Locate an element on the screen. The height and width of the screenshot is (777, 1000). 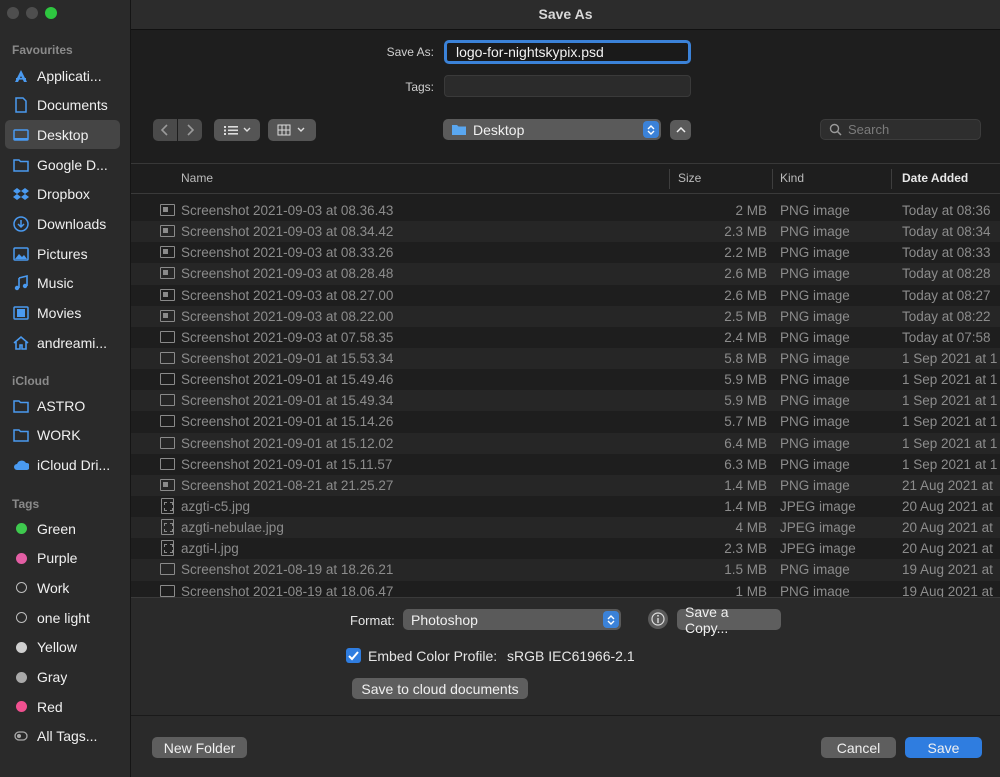
format-select: Photoshop is located at coordinates (512, 619).